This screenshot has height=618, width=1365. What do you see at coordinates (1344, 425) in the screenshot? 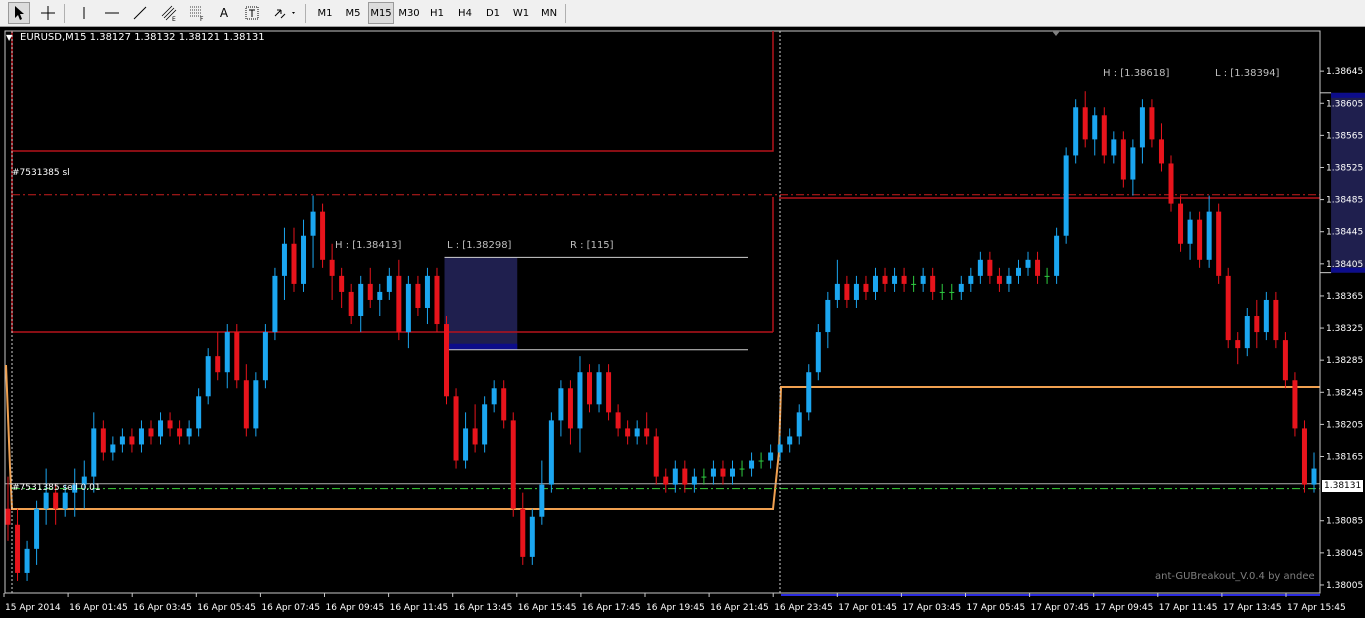
I see `y-tick-label: 1.38205` at bounding box center [1344, 425].